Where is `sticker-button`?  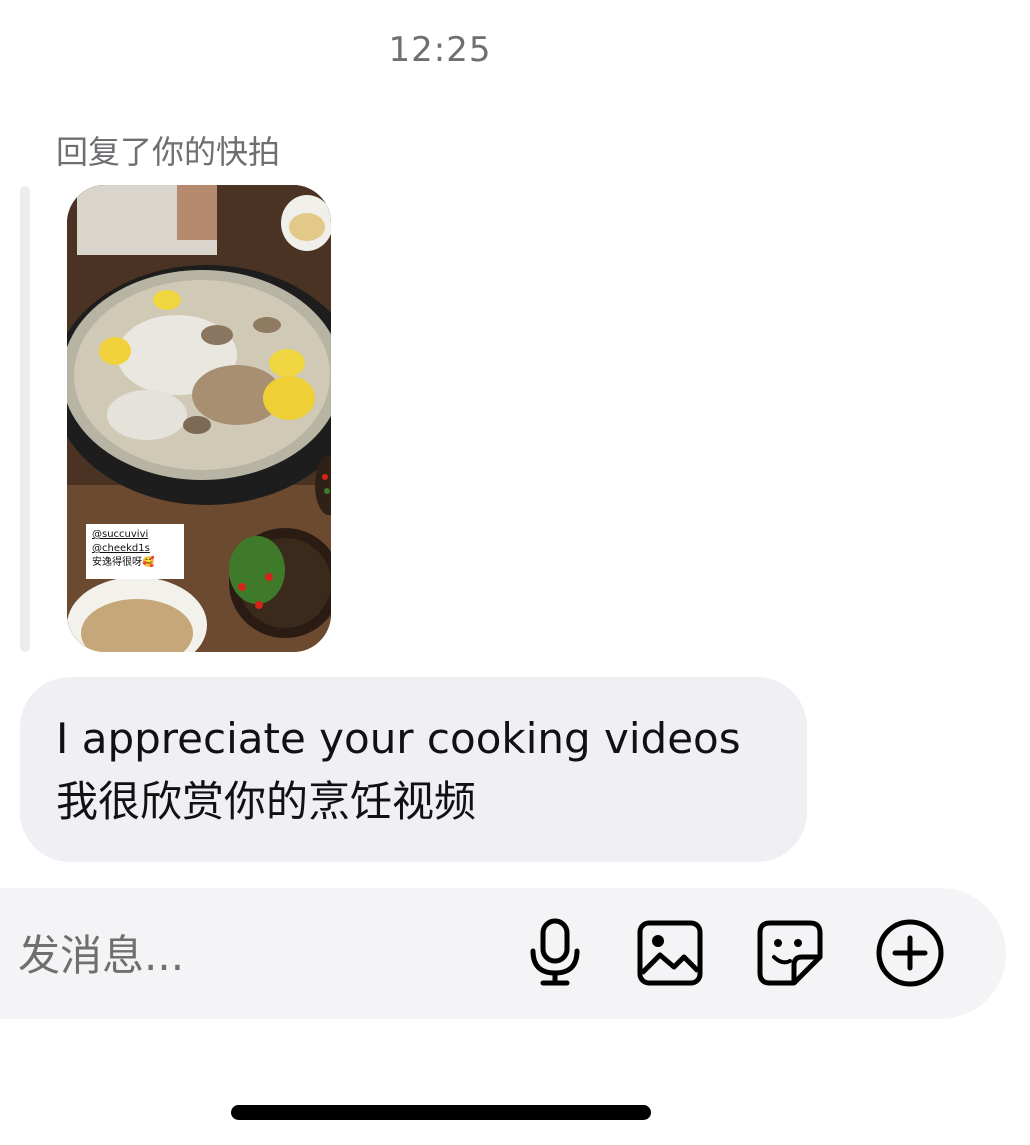
sticker-button is located at coordinates (790, 953).